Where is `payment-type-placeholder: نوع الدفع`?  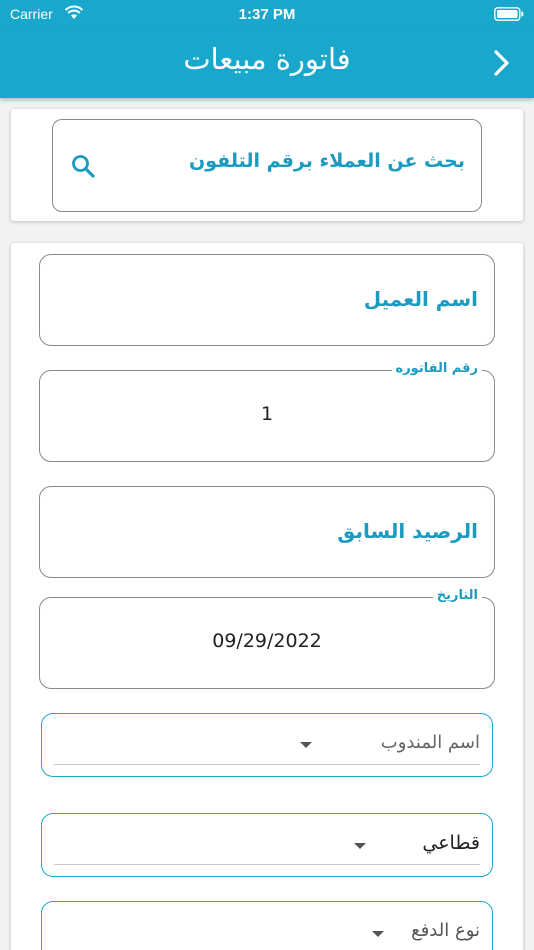
payment-type-placeholder: نوع الدفع is located at coordinates (445, 930).